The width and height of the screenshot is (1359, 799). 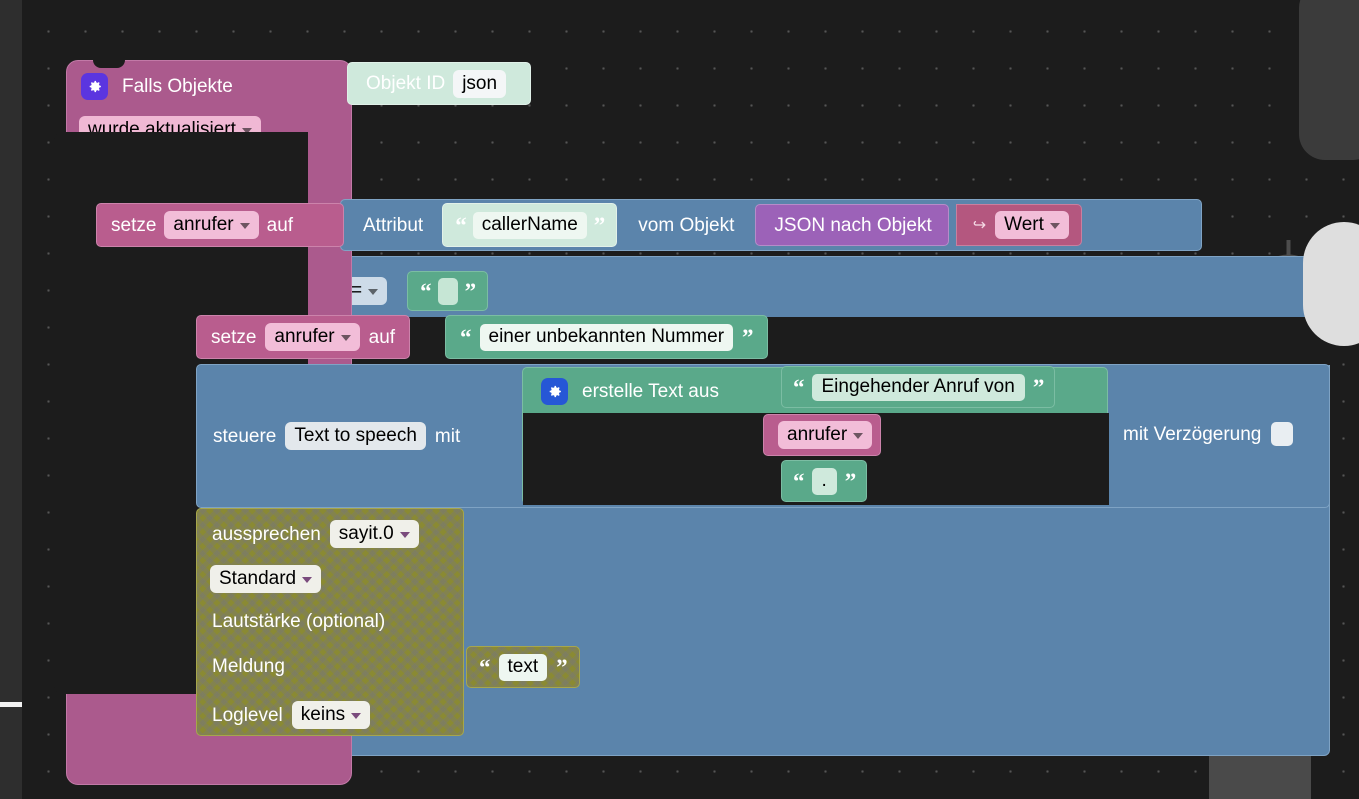 What do you see at coordinates (650, 391) in the screenshot?
I see `create-text-title: erstelle Text aus` at bounding box center [650, 391].